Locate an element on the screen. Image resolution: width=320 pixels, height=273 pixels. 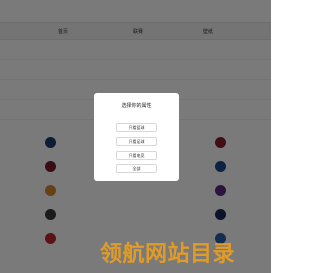
watermark-text: 领航网站目录 is located at coordinates (168, 254).